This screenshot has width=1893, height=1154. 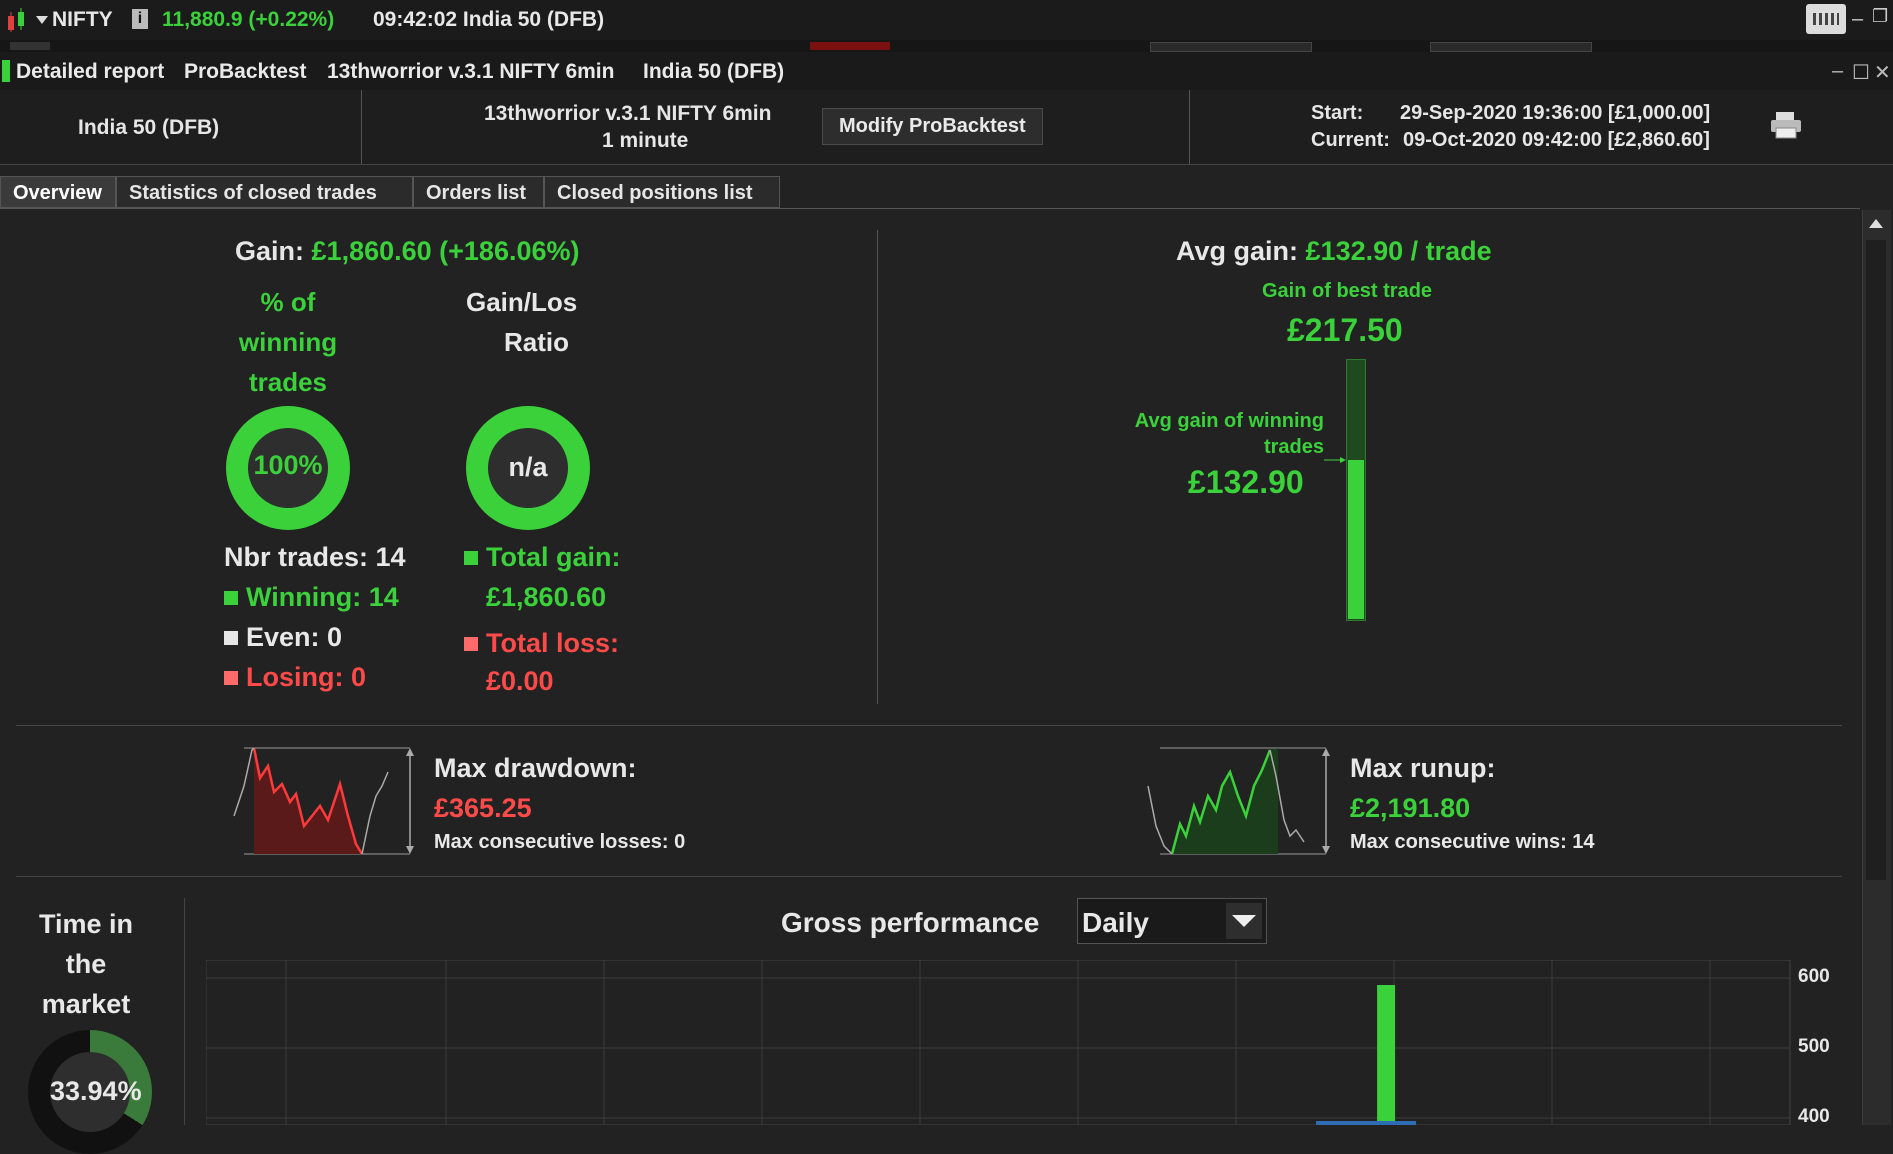 What do you see at coordinates (323, 801) in the screenshot?
I see `drawdown-sparkline-icon` at bounding box center [323, 801].